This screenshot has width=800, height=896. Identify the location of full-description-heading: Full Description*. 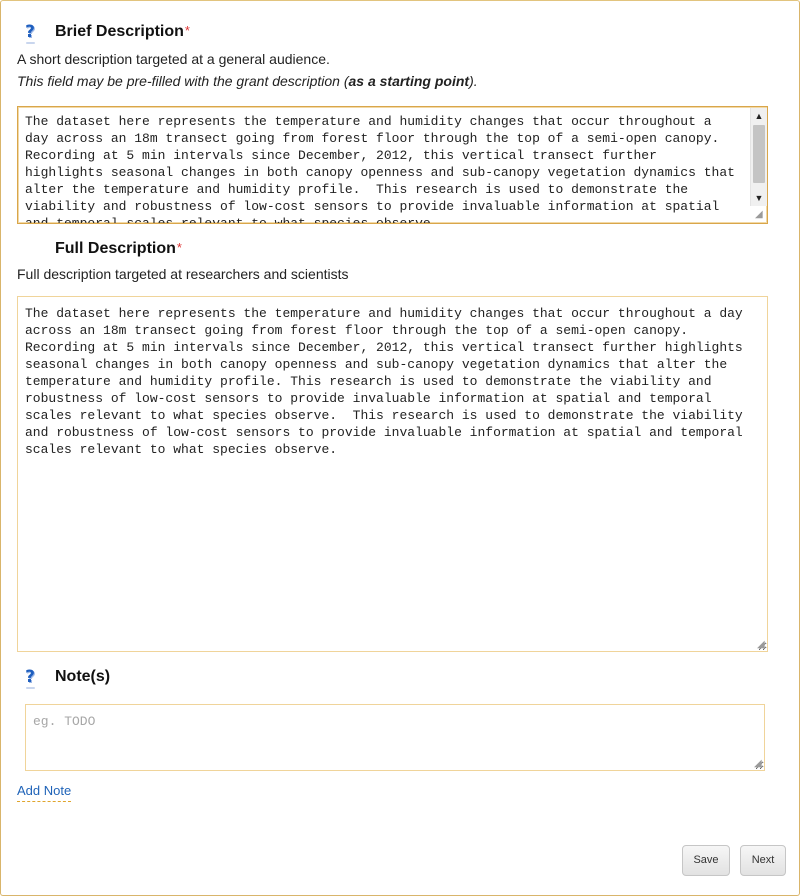
(118, 249).